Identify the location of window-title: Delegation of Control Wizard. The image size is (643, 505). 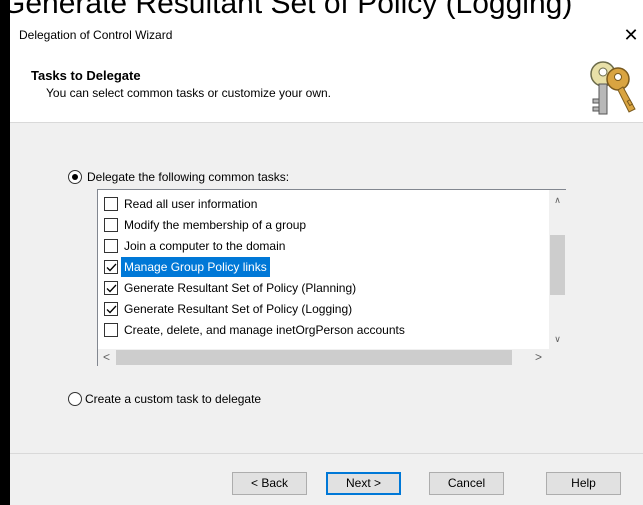
(96, 35).